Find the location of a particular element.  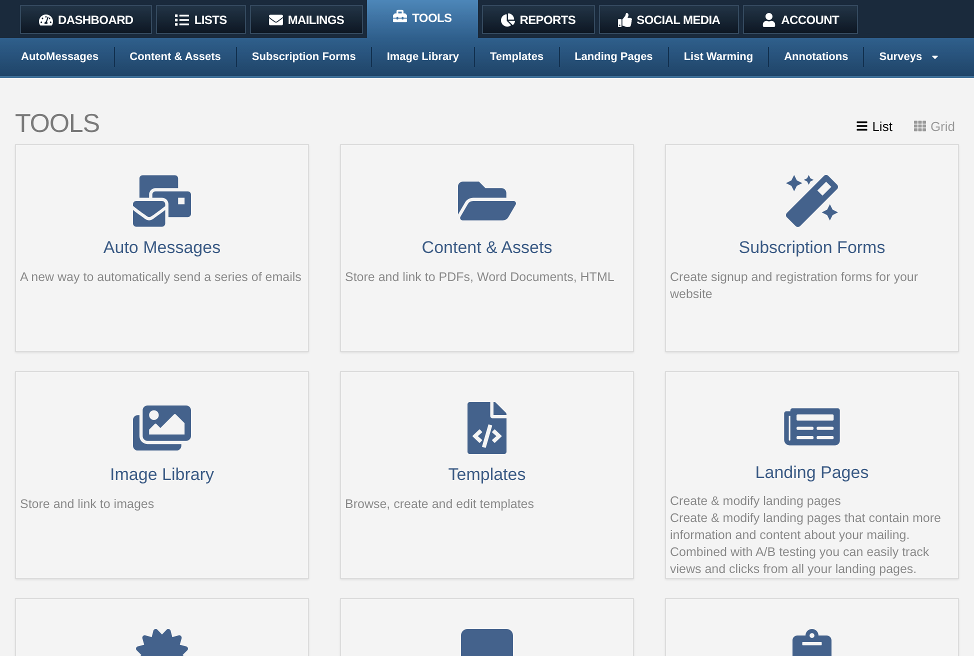

sub-nav-link: Annotations is located at coordinates (816, 57).